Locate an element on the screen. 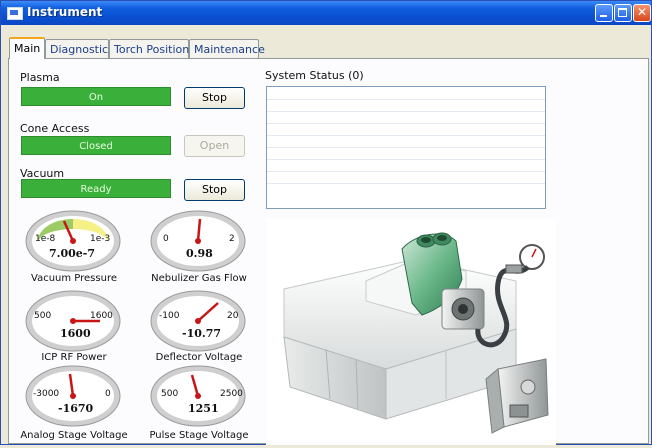  cone-open-button: Open is located at coordinates (214, 146).